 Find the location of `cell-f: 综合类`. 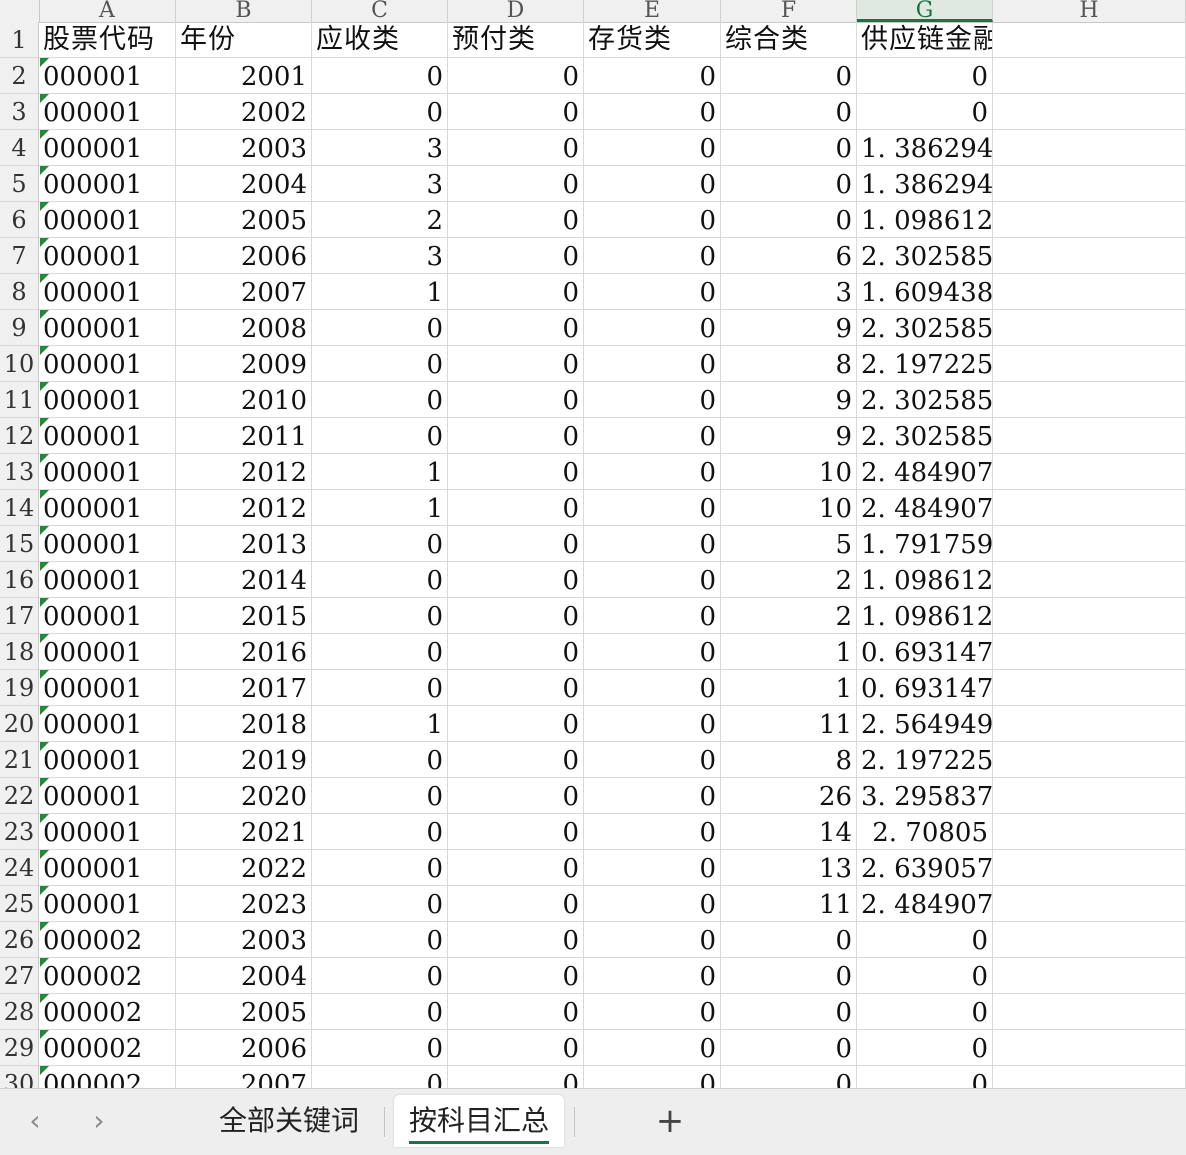

cell-f: 综合类 is located at coordinates (789, 40).